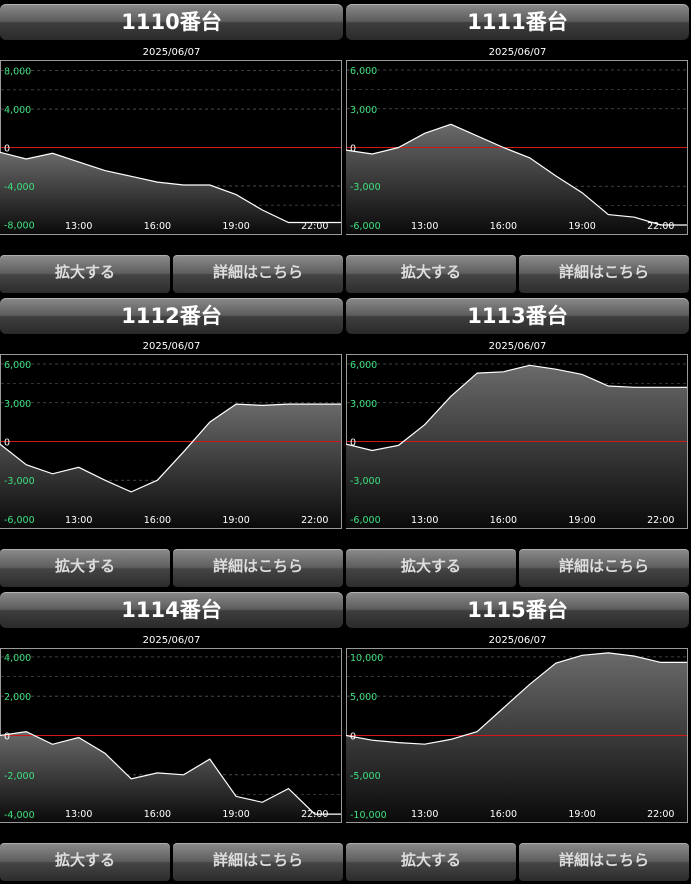 The height and width of the screenshot is (884, 691). Describe the element at coordinates (19, 776) in the screenshot. I see `y-tick-label: -2,000` at that location.